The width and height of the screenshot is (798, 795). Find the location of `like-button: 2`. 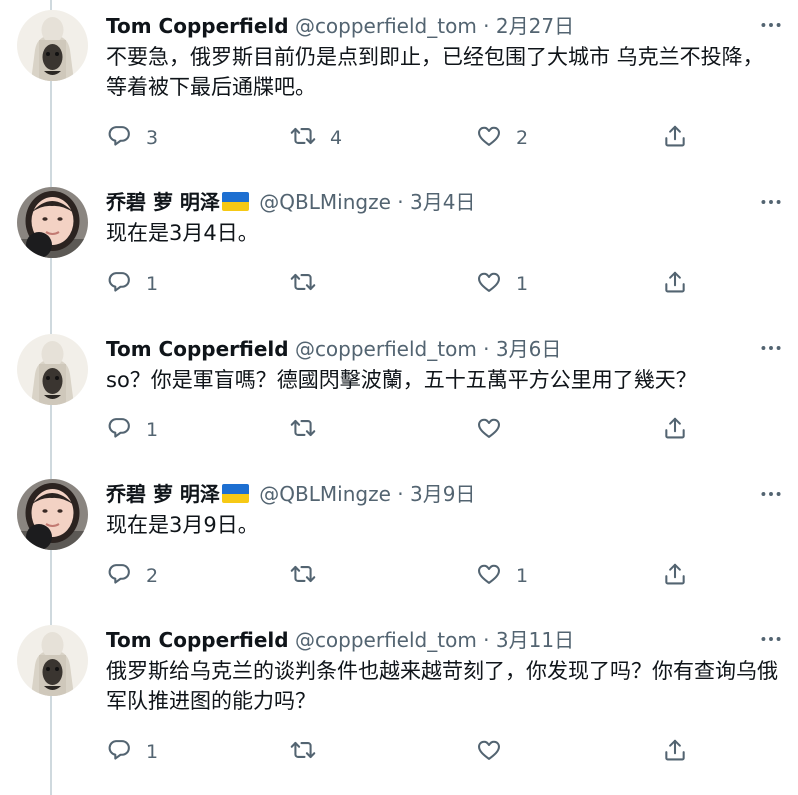

like-button: 2 is located at coordinates (502, 138).